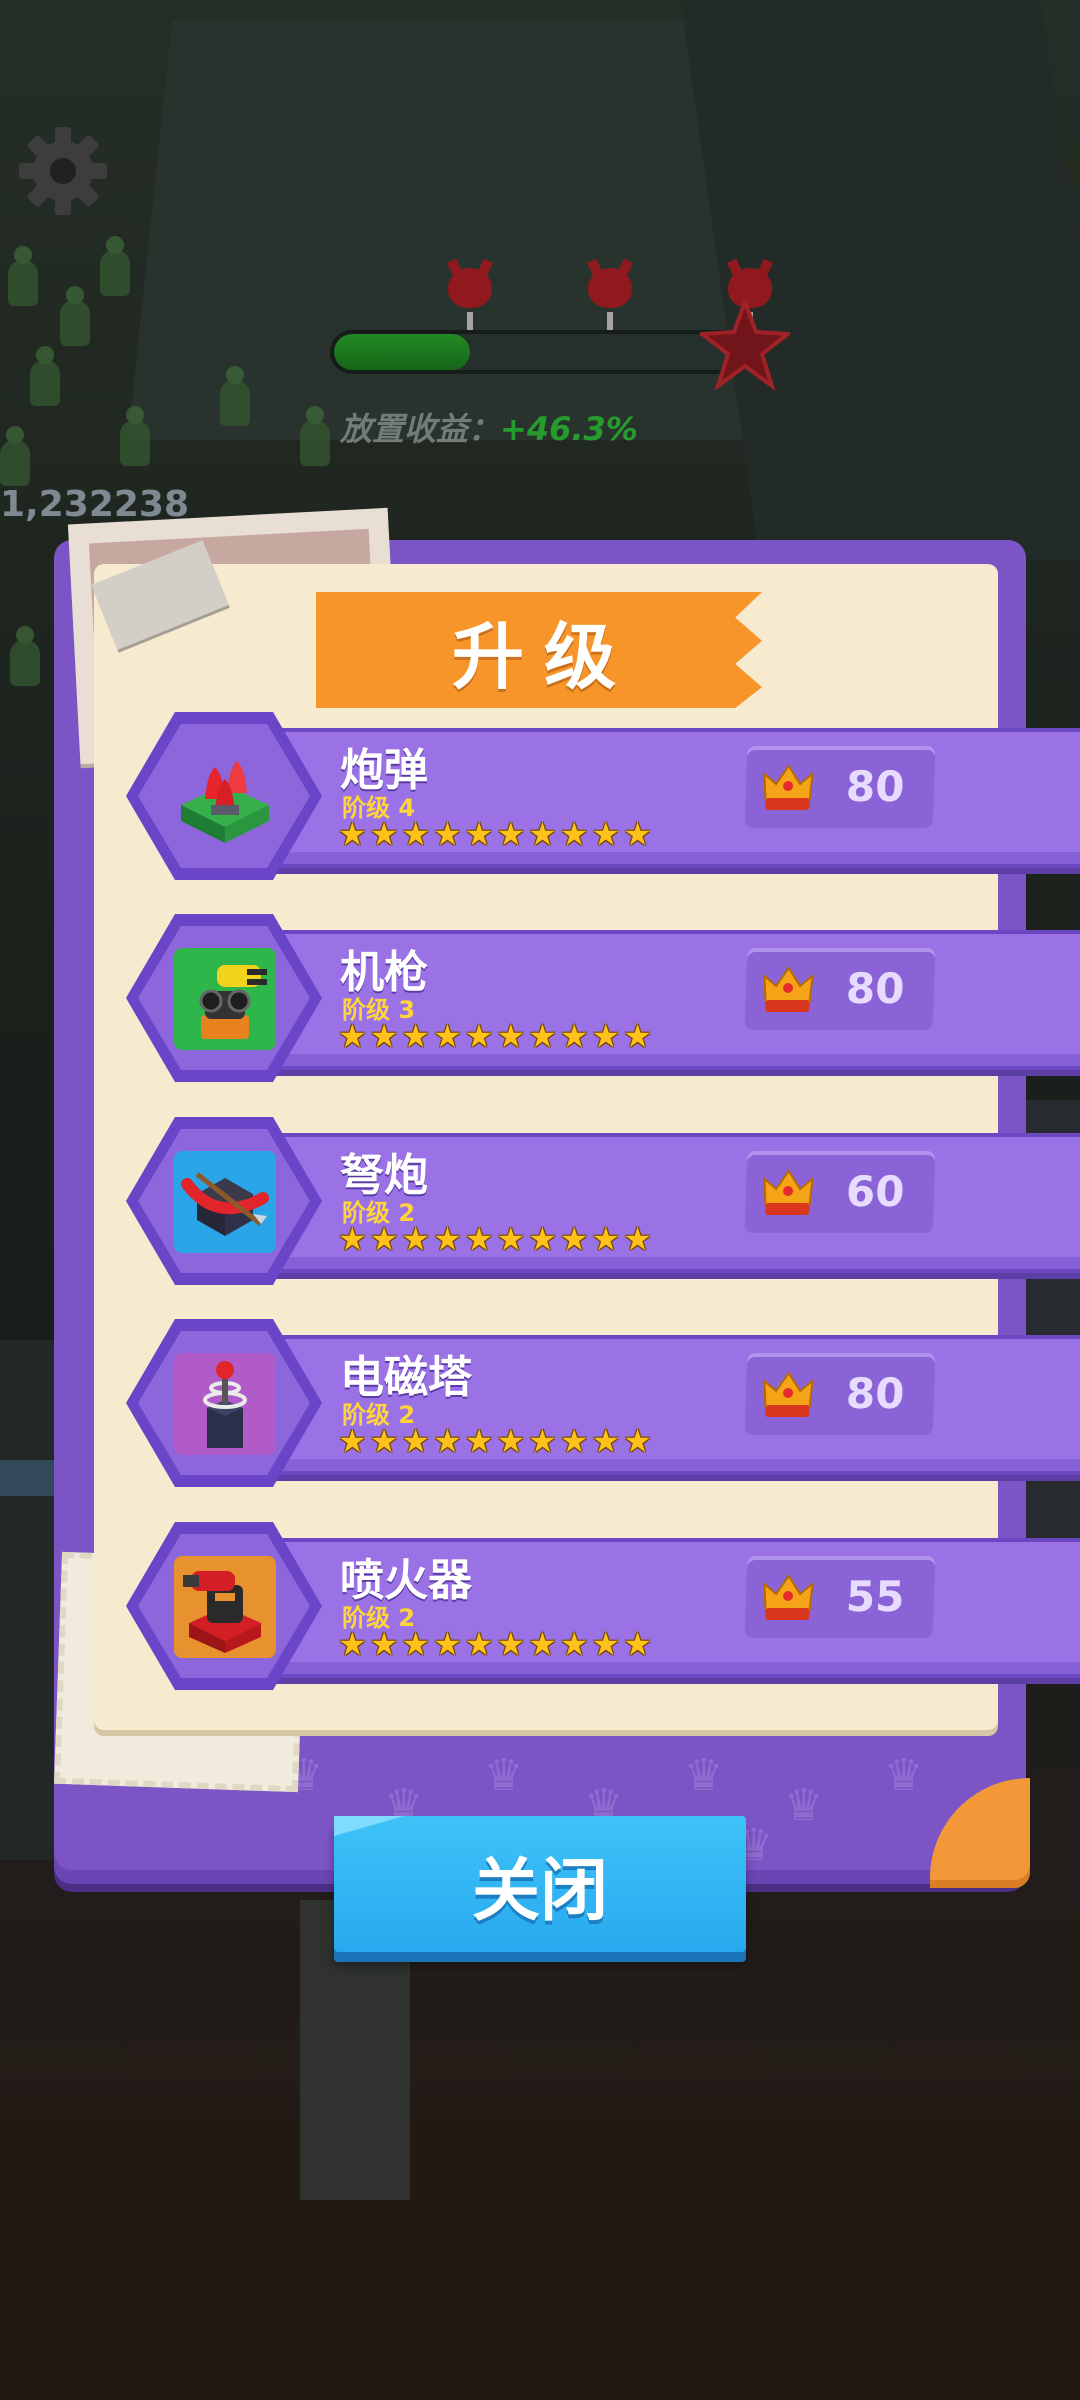 The height and width of the screenshot is (2400, 1080). What do you see at coordinates (603, 1403) in the screenshot?
I see `upgrade-item: 电磁塔 阶级 2 ★ ★ ★ ★ ★ ★ ★ ★ ★ ★ 80` at bounding box center [603, 1403].